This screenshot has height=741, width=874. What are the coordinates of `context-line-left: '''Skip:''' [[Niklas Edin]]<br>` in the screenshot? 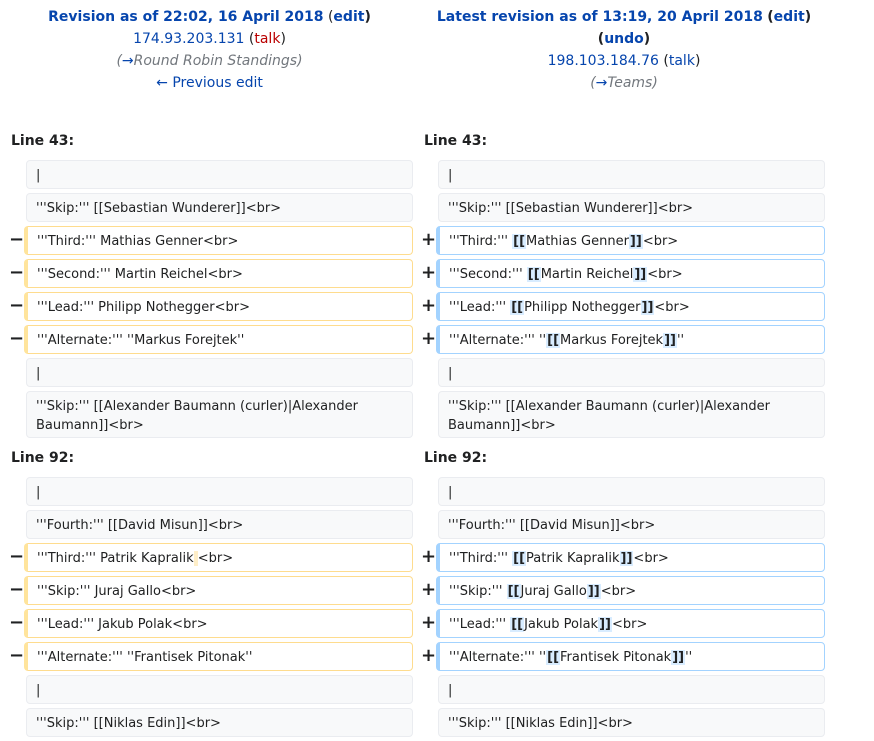 It's located at (219, 722).